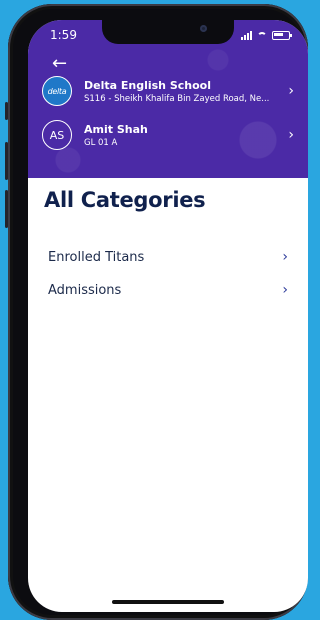 The image size is (320, 620). What do you see at coordinates (96, 257) in the screenshot?
I see `category-label: Enrolled Titans` at bounding box center [96, 257].